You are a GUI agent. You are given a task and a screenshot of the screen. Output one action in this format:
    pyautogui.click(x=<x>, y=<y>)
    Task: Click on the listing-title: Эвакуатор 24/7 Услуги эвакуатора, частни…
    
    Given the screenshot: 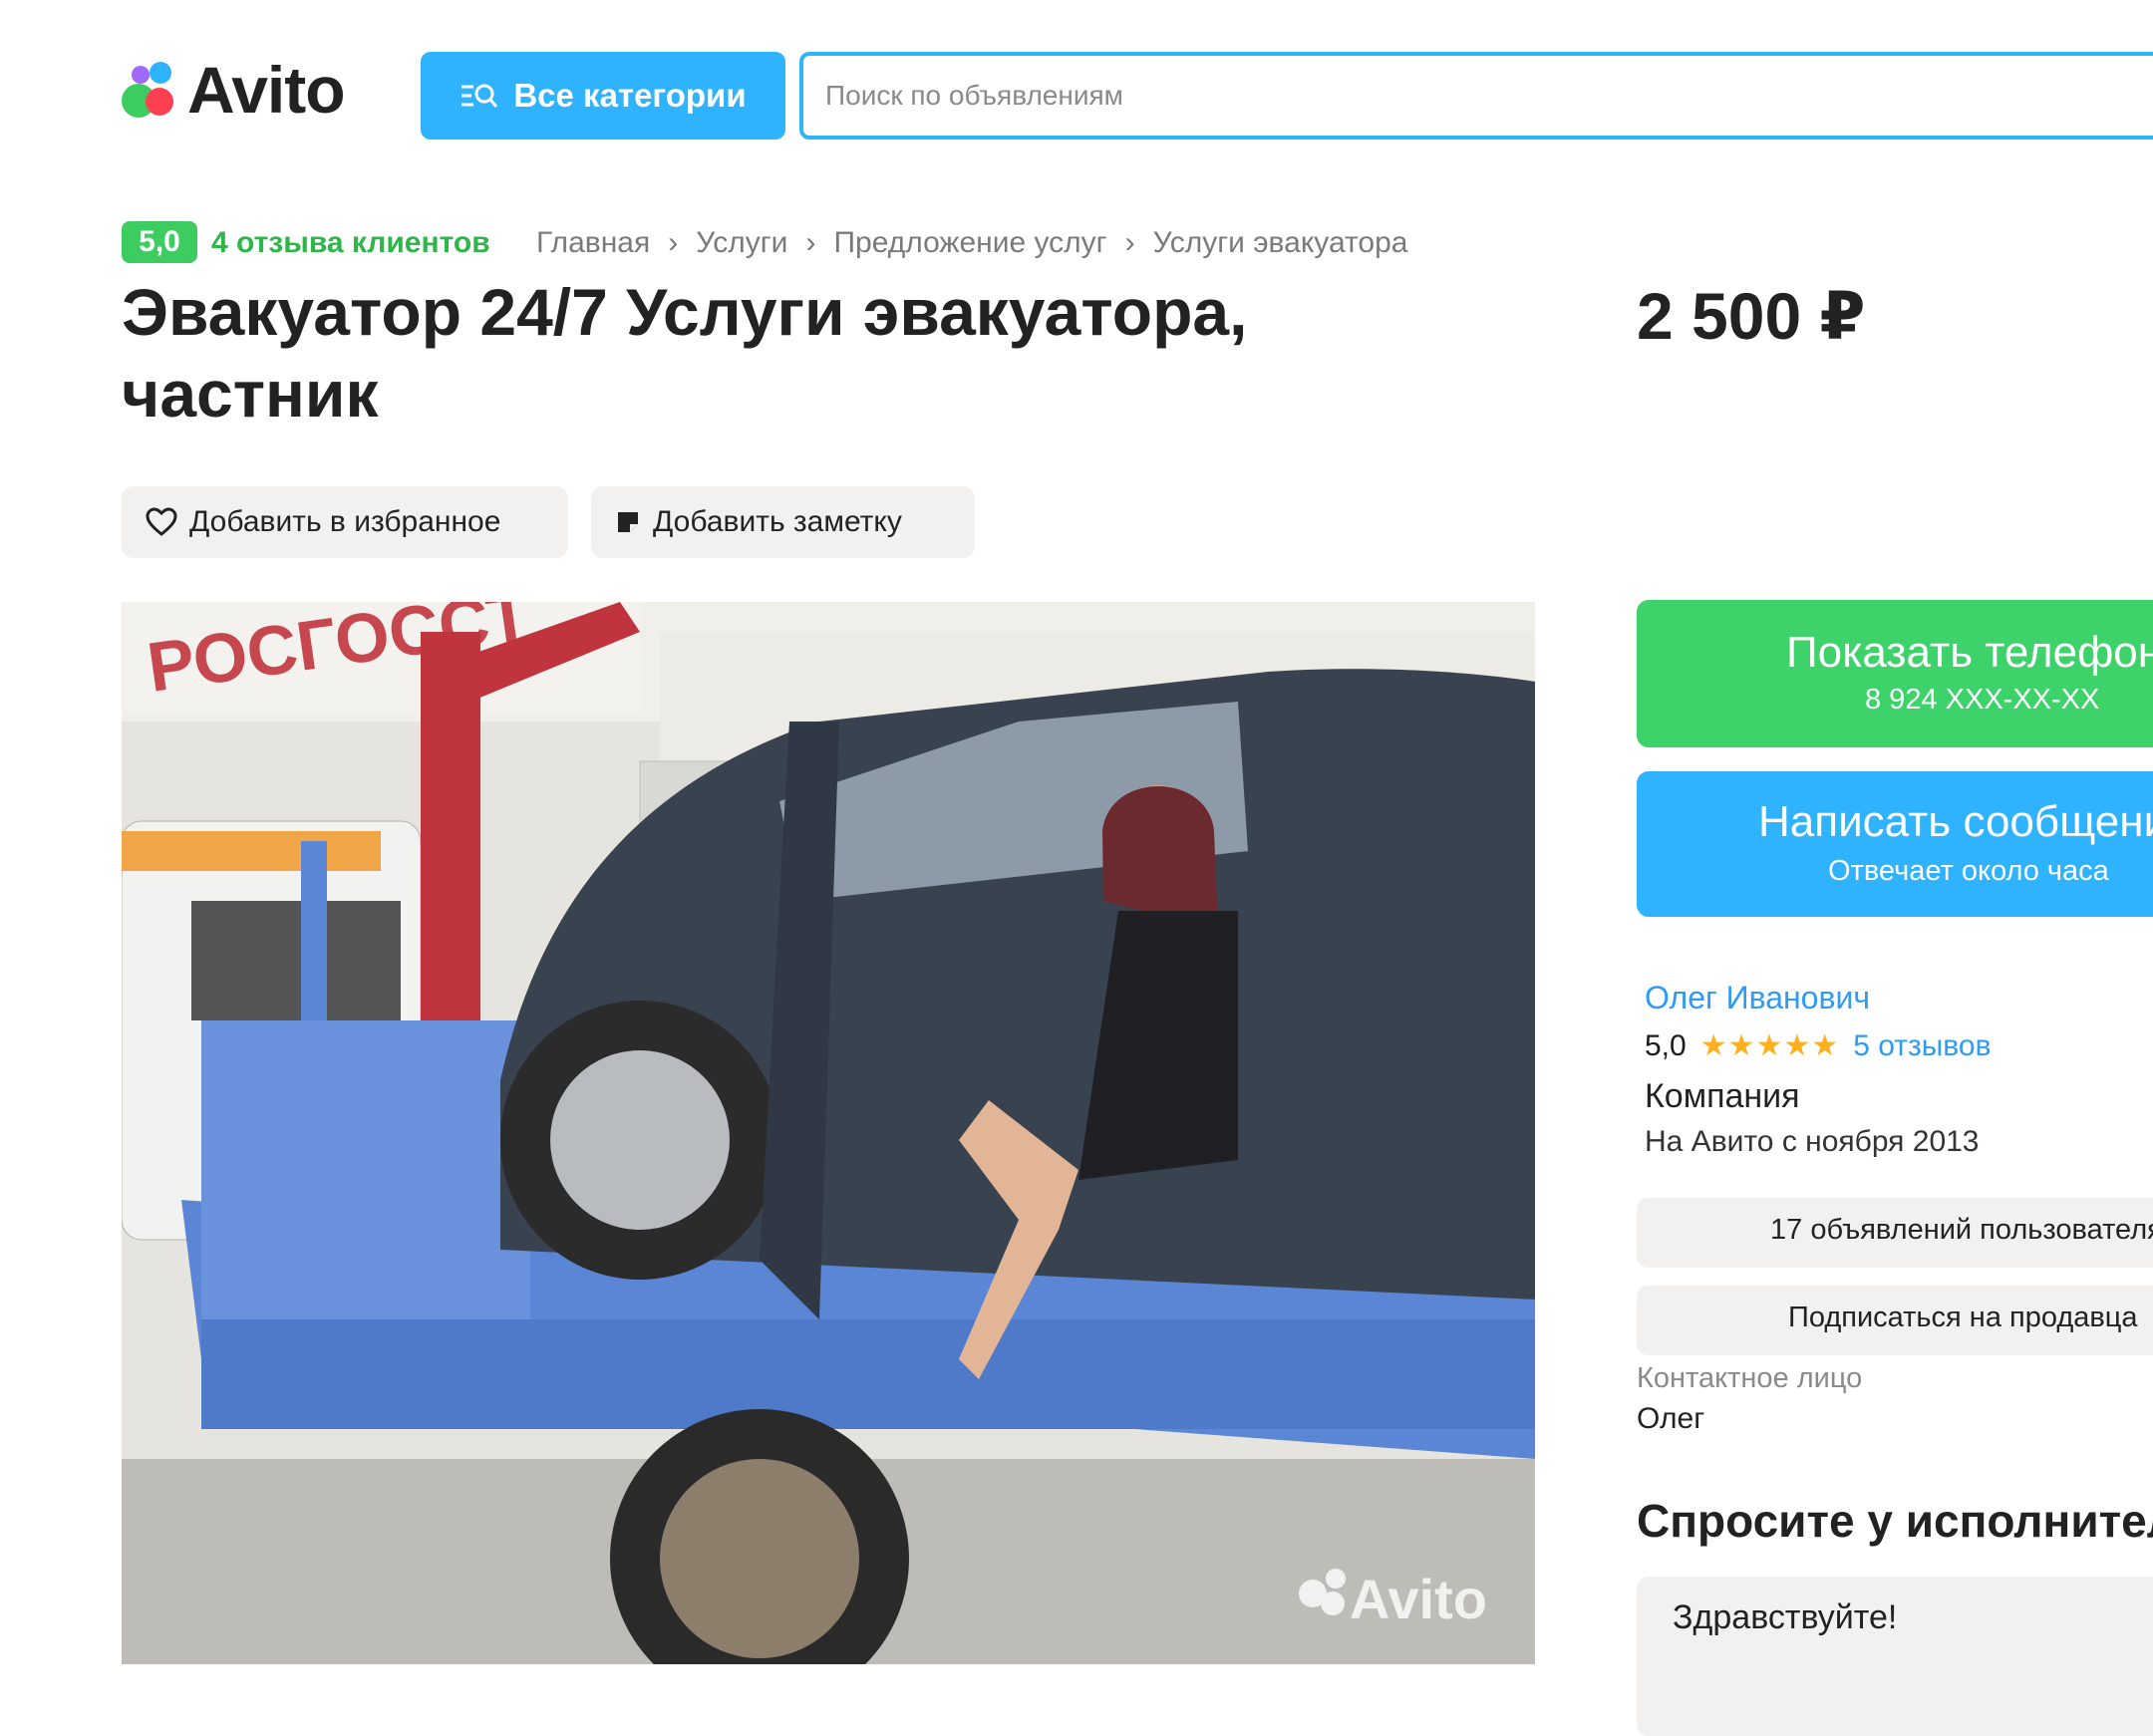 What is the action you would take?
    pyautogui.click(x=685, y=353)
    